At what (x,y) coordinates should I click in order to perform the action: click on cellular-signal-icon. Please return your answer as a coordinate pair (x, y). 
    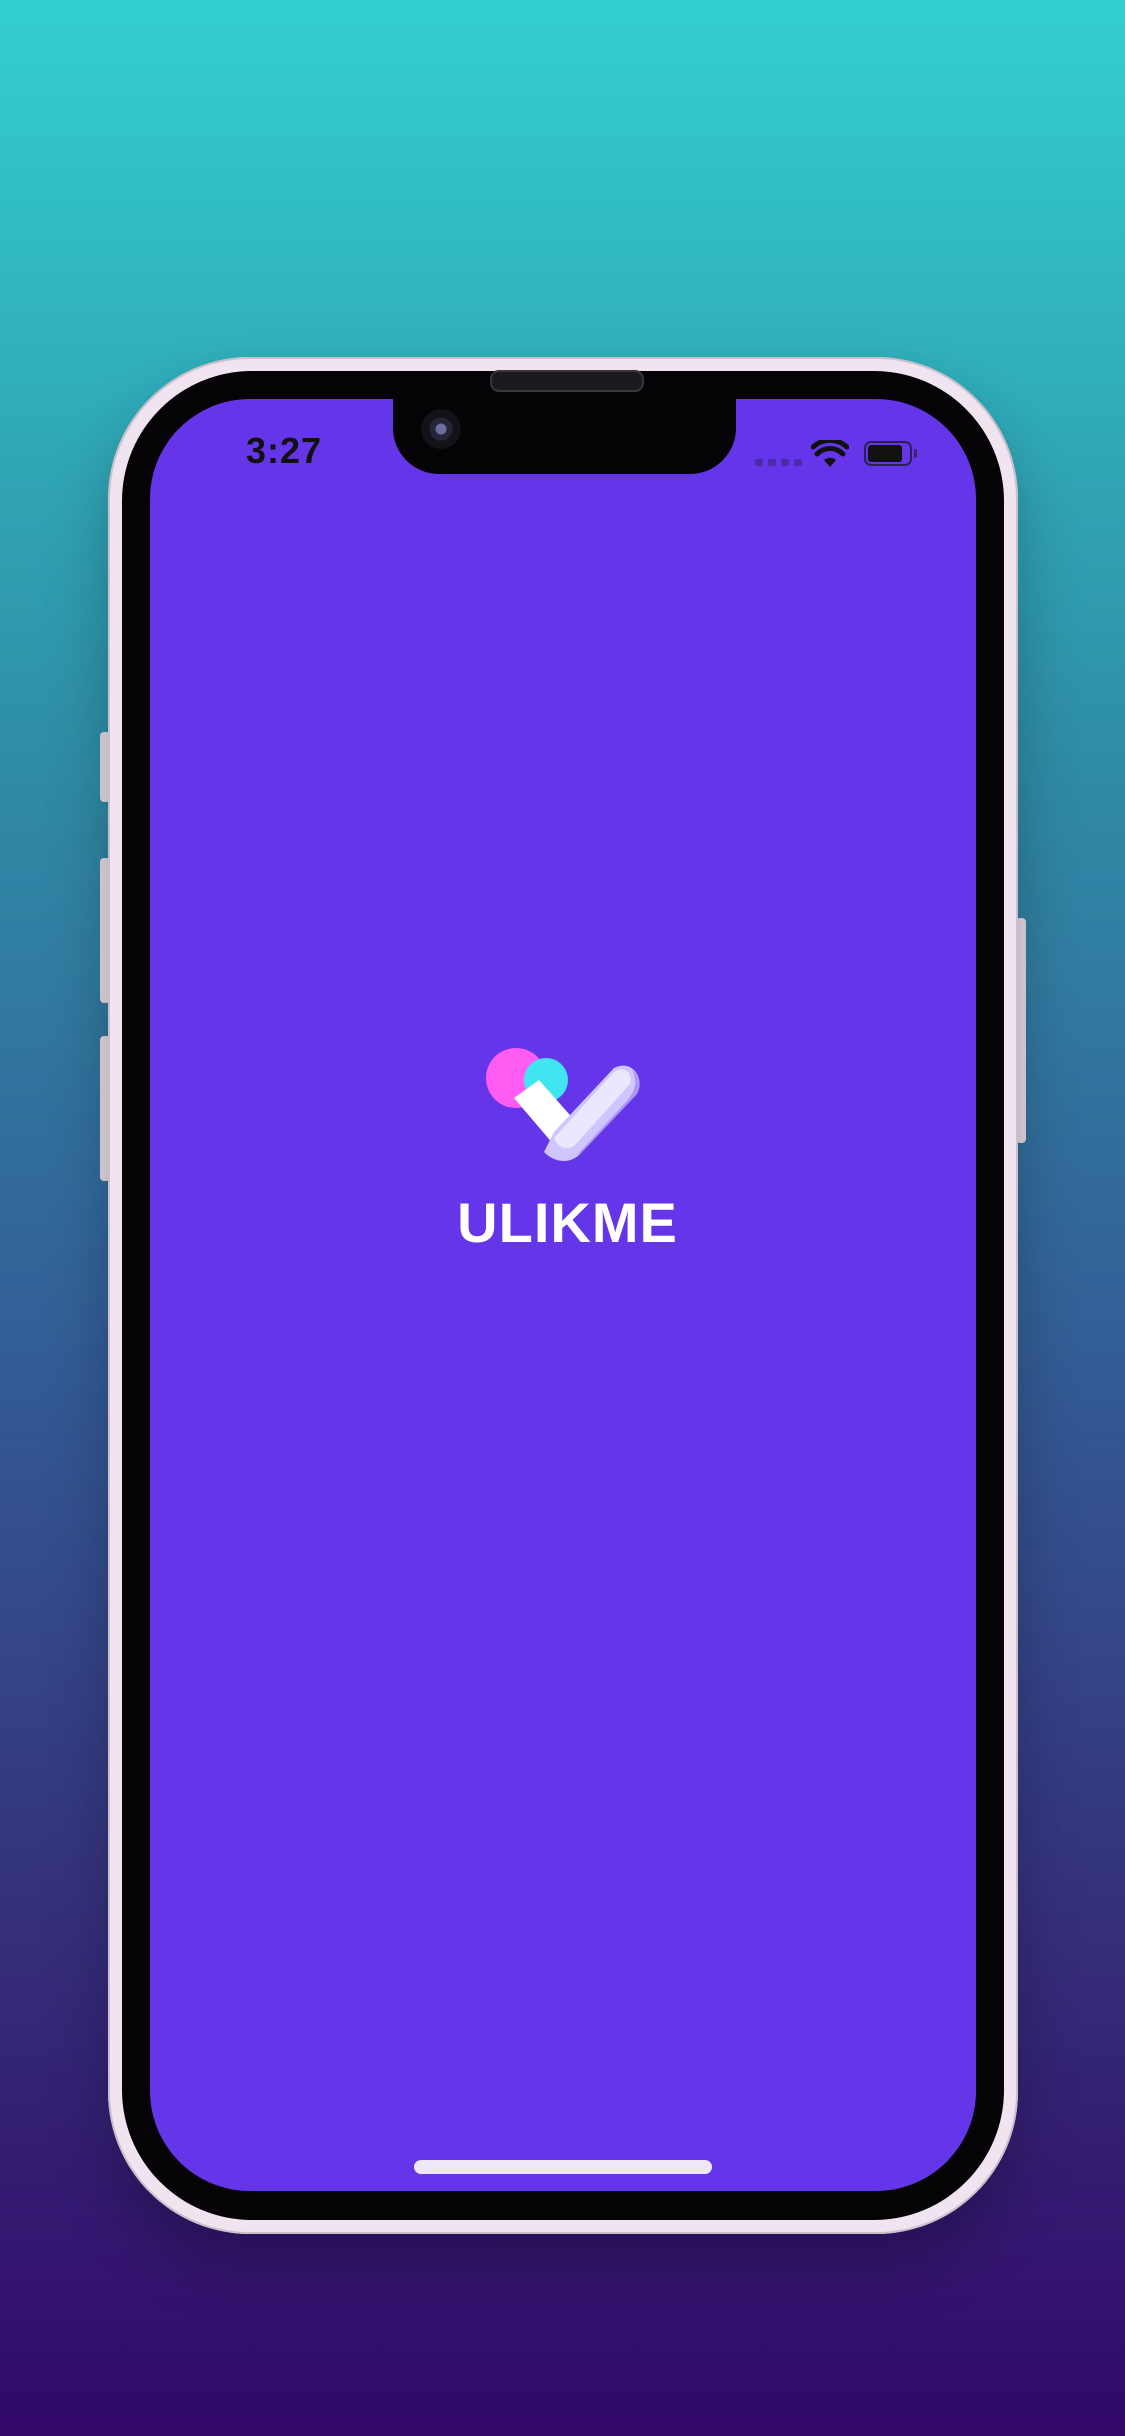
    Looking at the image, I should click on (778, 462).